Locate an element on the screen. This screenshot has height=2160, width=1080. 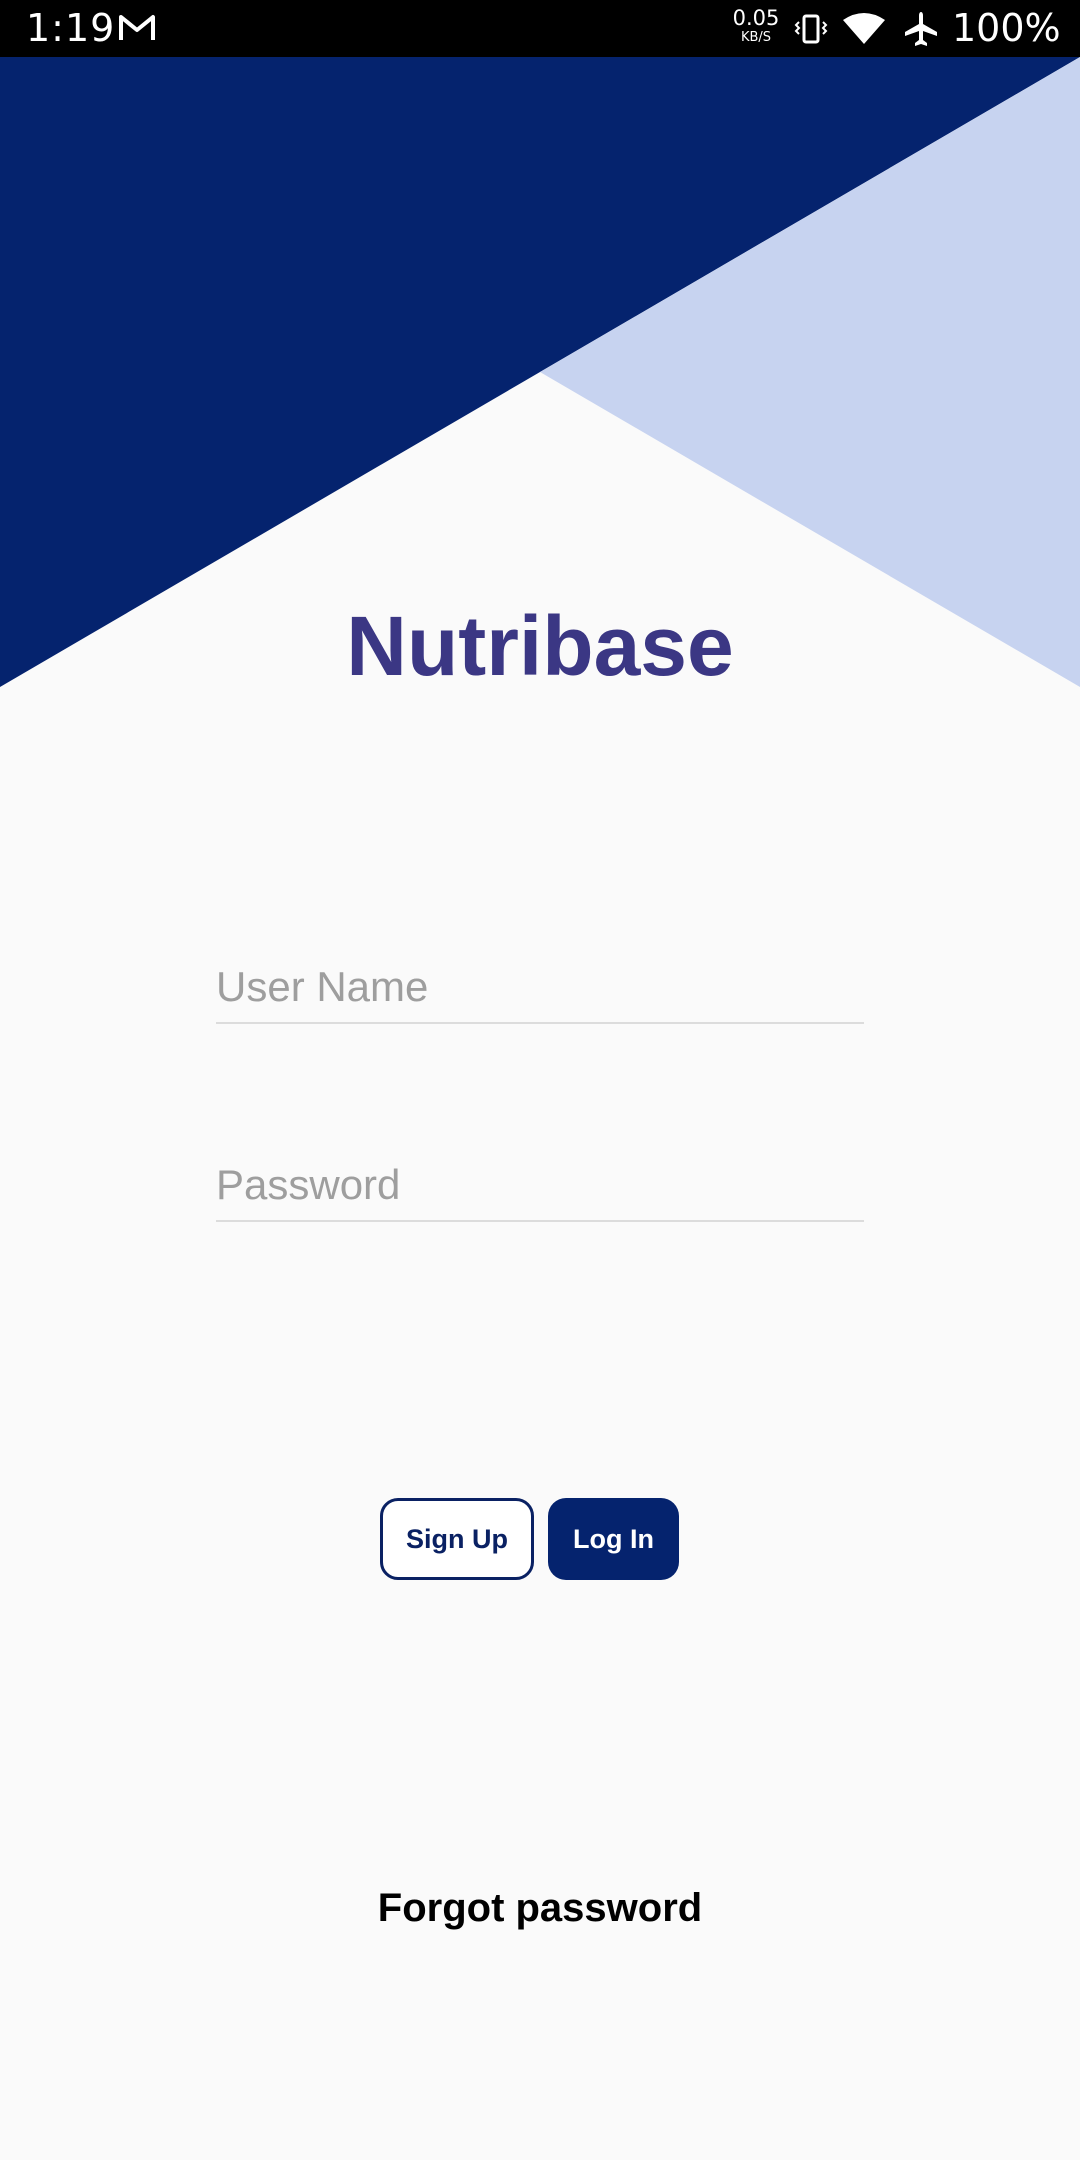
network-speed: 0.05 KB/S is located at coordinates (756, 25).